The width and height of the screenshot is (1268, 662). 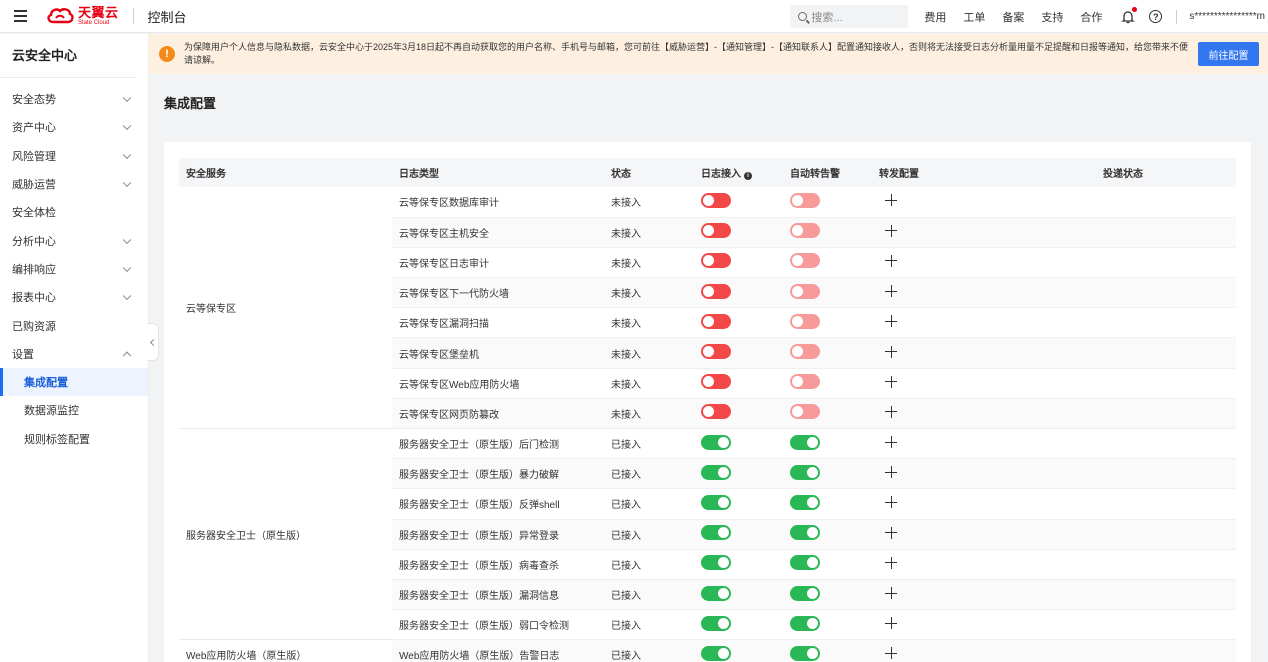 I want to click on table-header-row: 安全服务 日志类型 状态 日志接入 i 自动转告警 转发配置 投递状态, so click(x=707, y=172).